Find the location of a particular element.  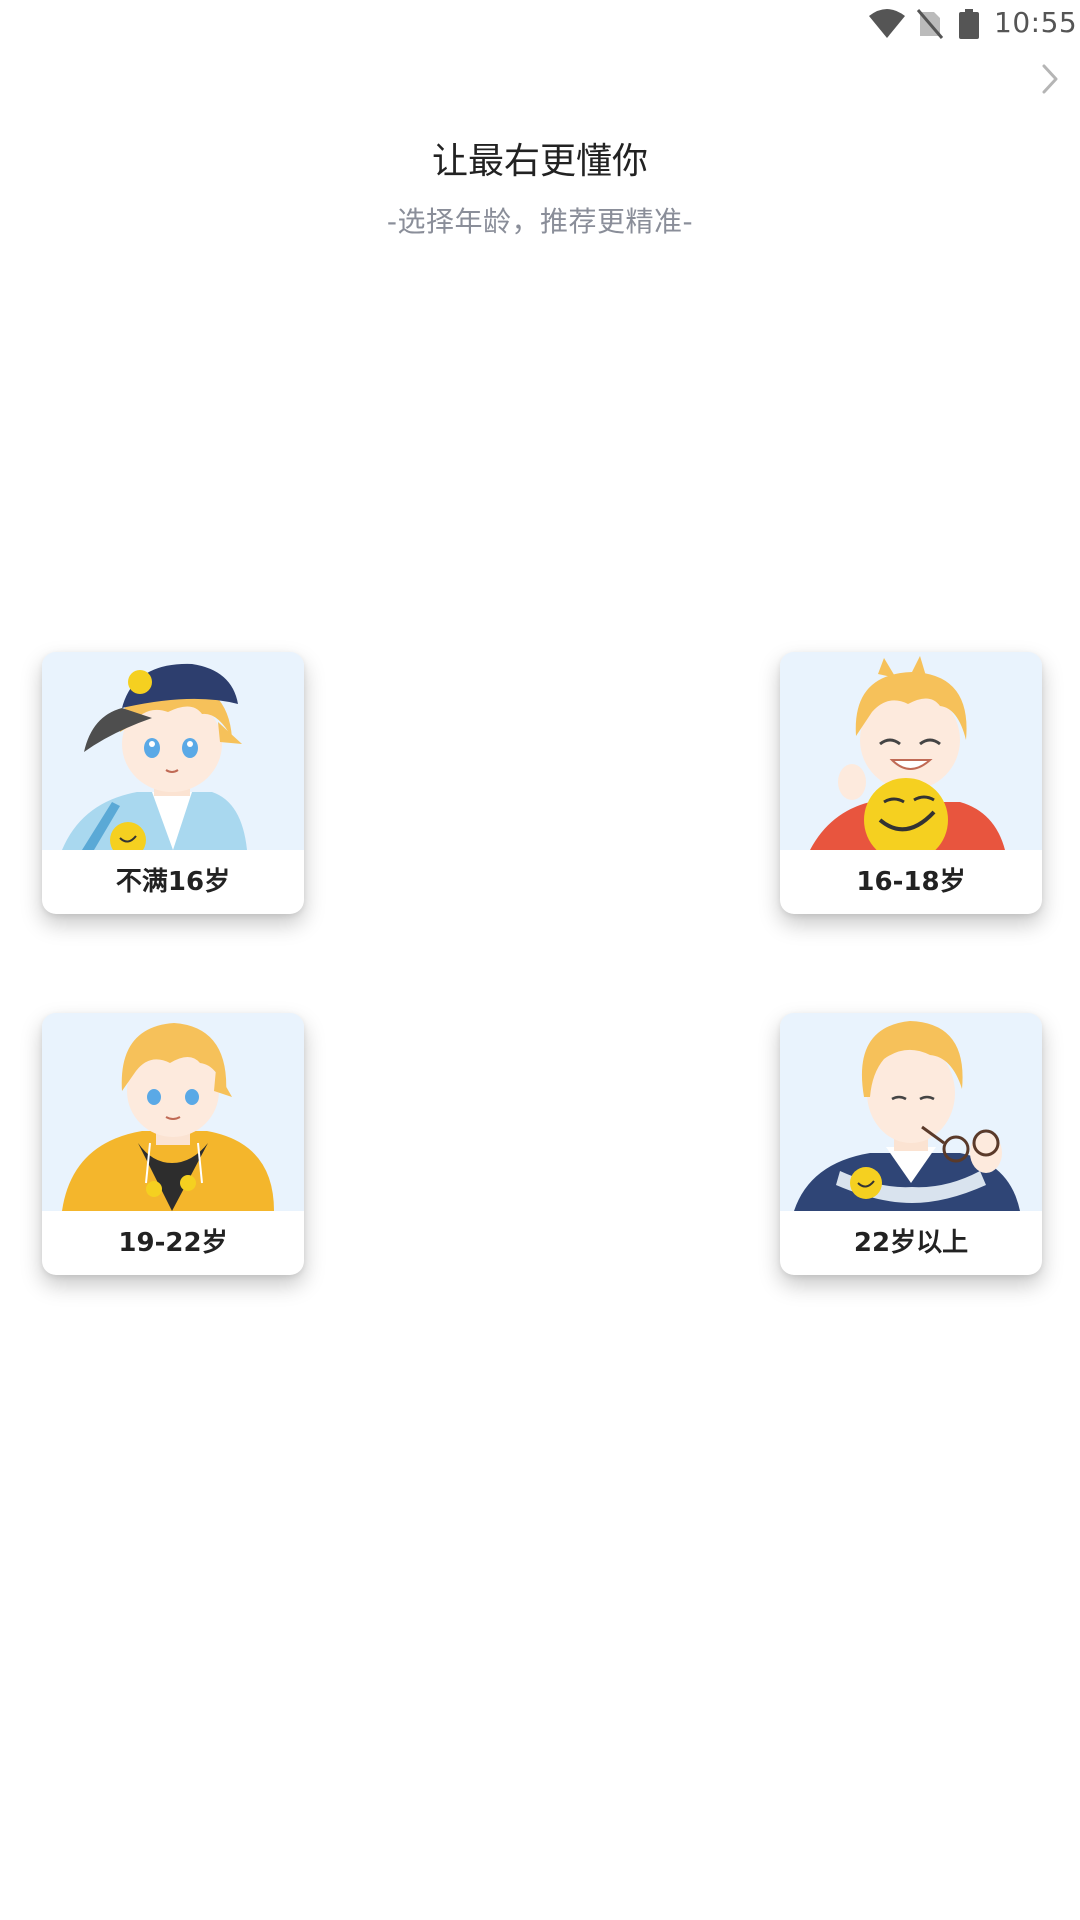

status-time: 10:55 is located at coordinates (1036, 22).